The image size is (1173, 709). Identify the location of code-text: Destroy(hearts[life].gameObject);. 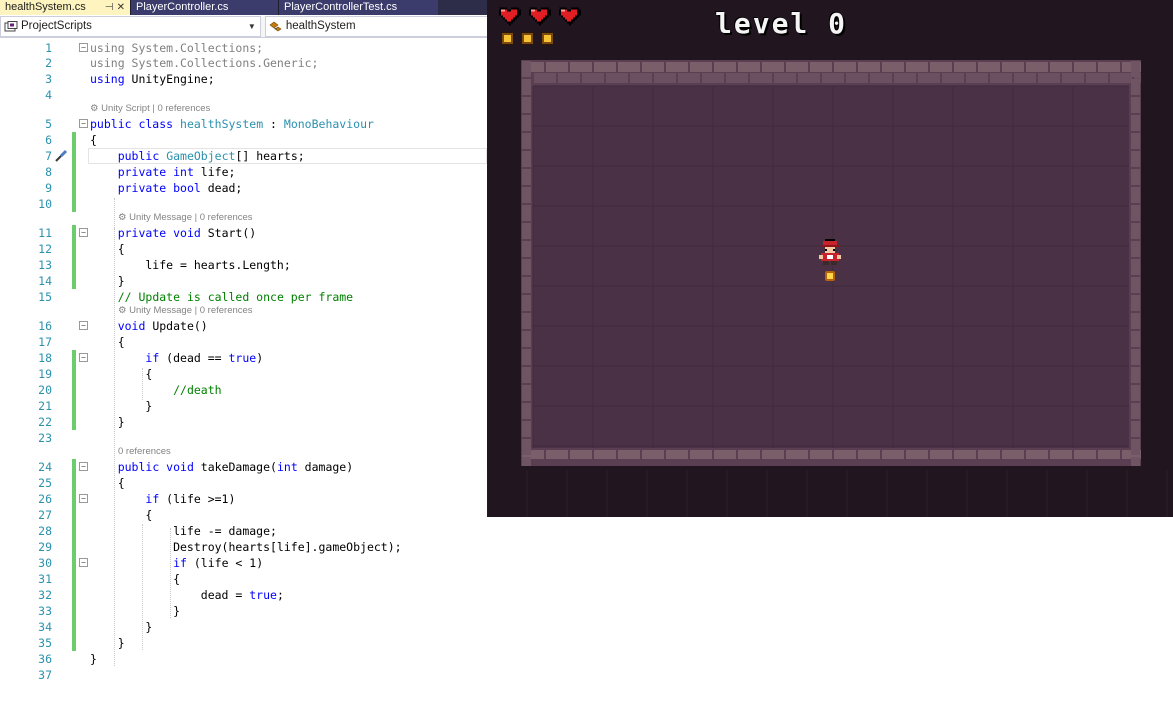
(245, 547).